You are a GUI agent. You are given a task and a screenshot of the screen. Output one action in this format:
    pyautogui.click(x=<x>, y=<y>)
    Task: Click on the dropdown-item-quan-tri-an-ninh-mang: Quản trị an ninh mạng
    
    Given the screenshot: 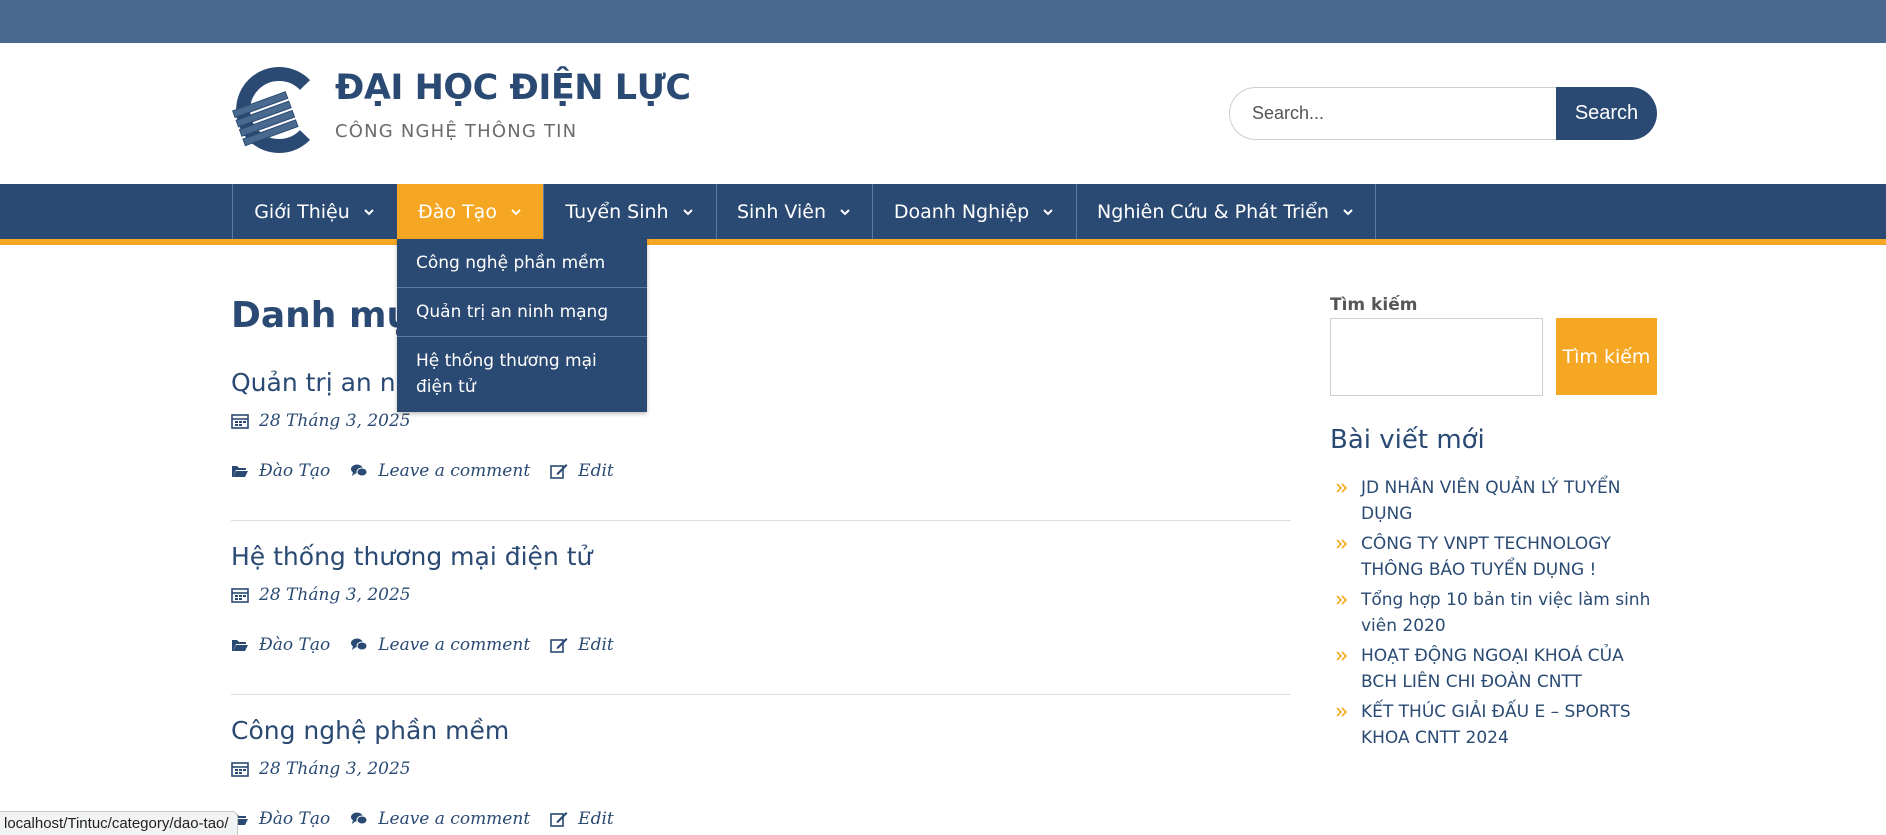 What is the action you would take?
    pyautogui.click(x=522, y=312)
    